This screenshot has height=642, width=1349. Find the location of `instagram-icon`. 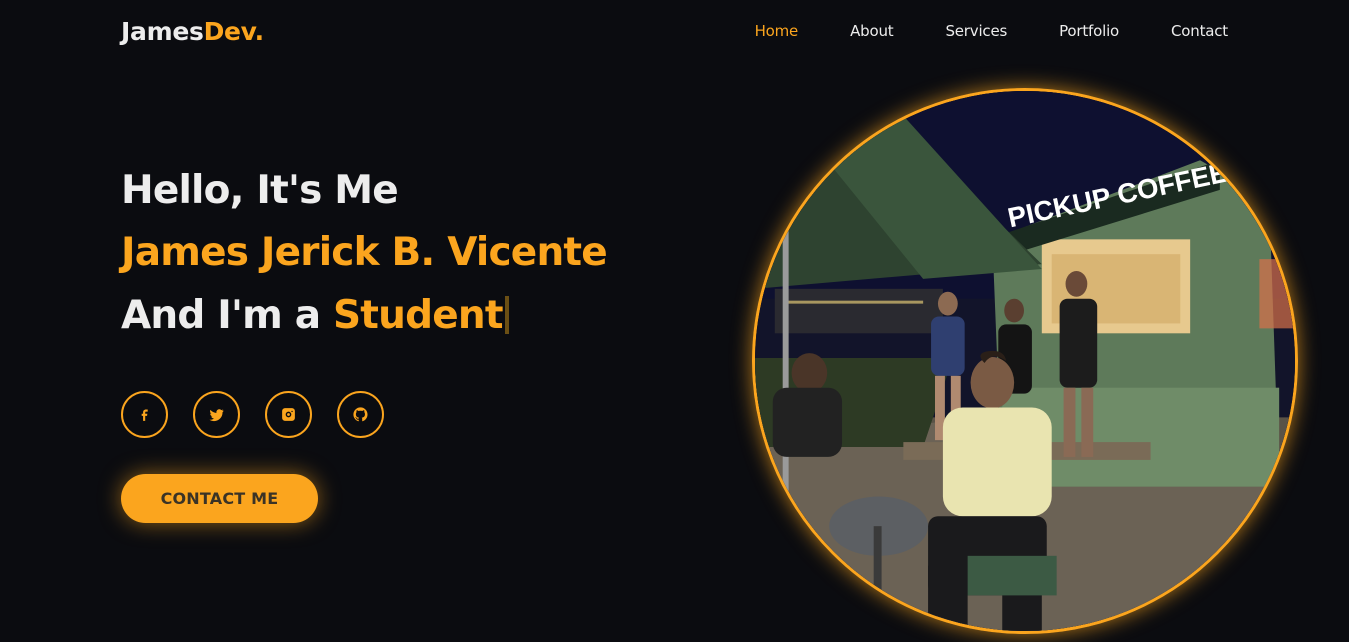

instagram-icon is located at coordinates (288, 414).